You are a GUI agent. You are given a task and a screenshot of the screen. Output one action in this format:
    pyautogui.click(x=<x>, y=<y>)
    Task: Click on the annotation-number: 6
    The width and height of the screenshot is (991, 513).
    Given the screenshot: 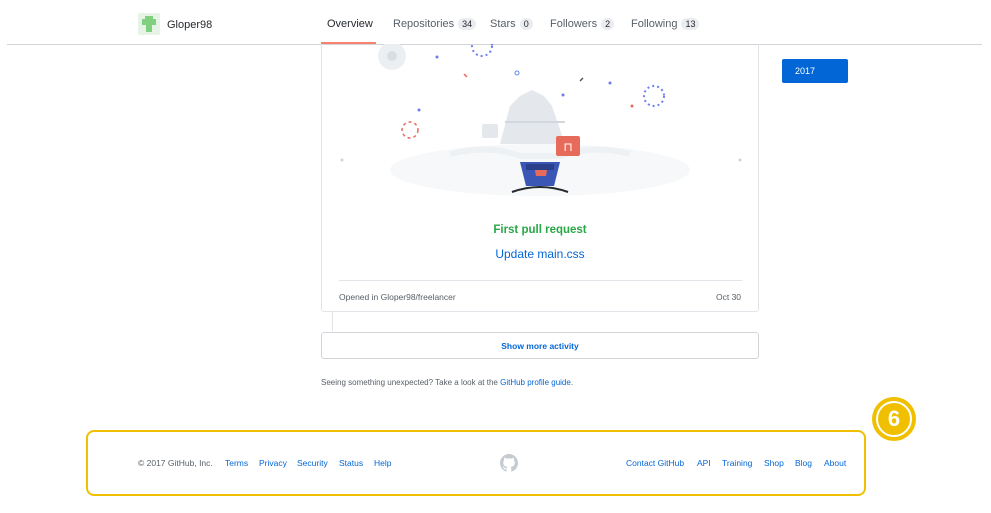 What is the action you would take?
    pyautogui.click(x=894, y=419)
    